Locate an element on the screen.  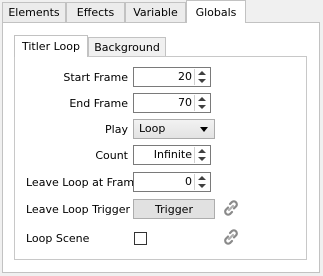
tab-effects-label: Effects is located at coordinates (95, 12).